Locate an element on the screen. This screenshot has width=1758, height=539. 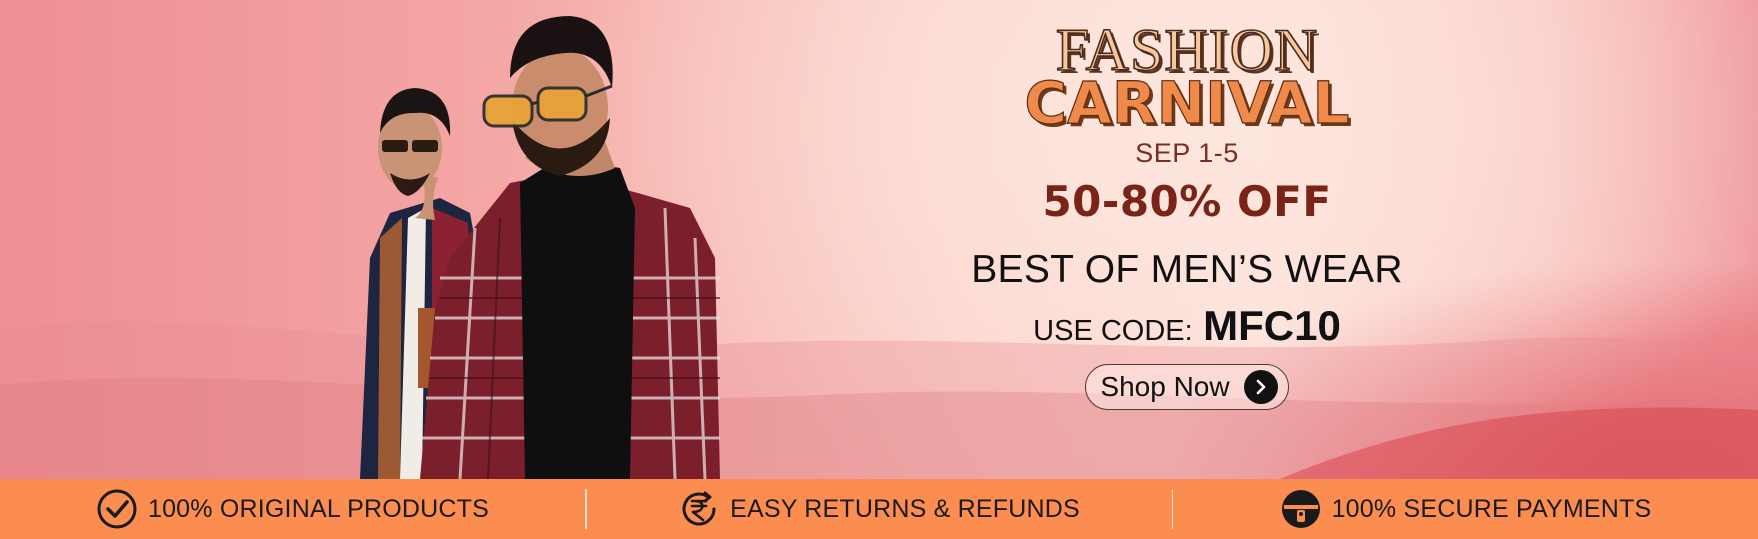
sale-dates: SEP 1-5 is located at coordinates (1187, 153).